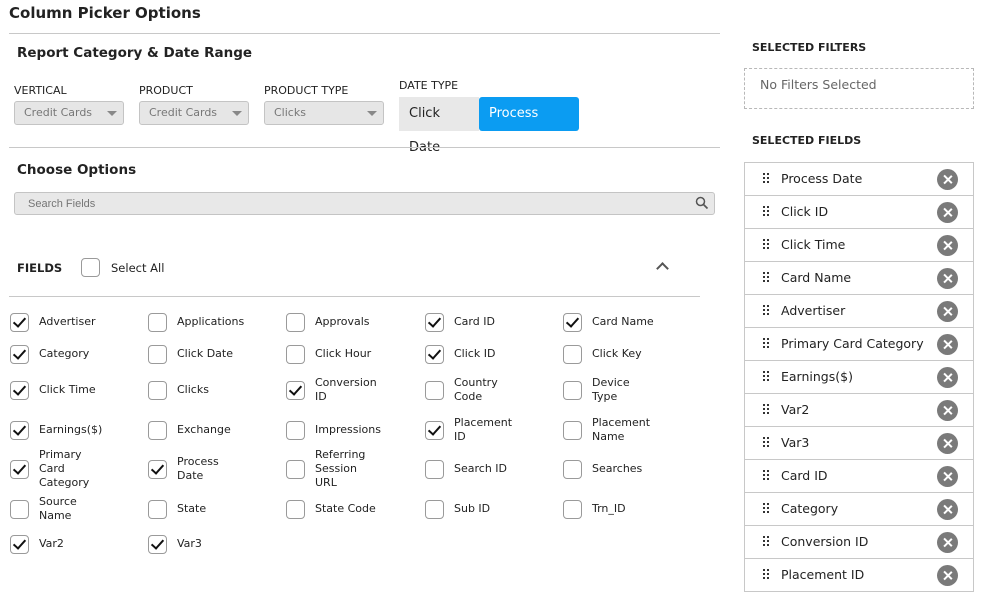 The height and width of the screenshot is (604, 986). What do you see at coordinates (364, 147) in the screenshot?
I see `divider` at bounding box center [364, 147].